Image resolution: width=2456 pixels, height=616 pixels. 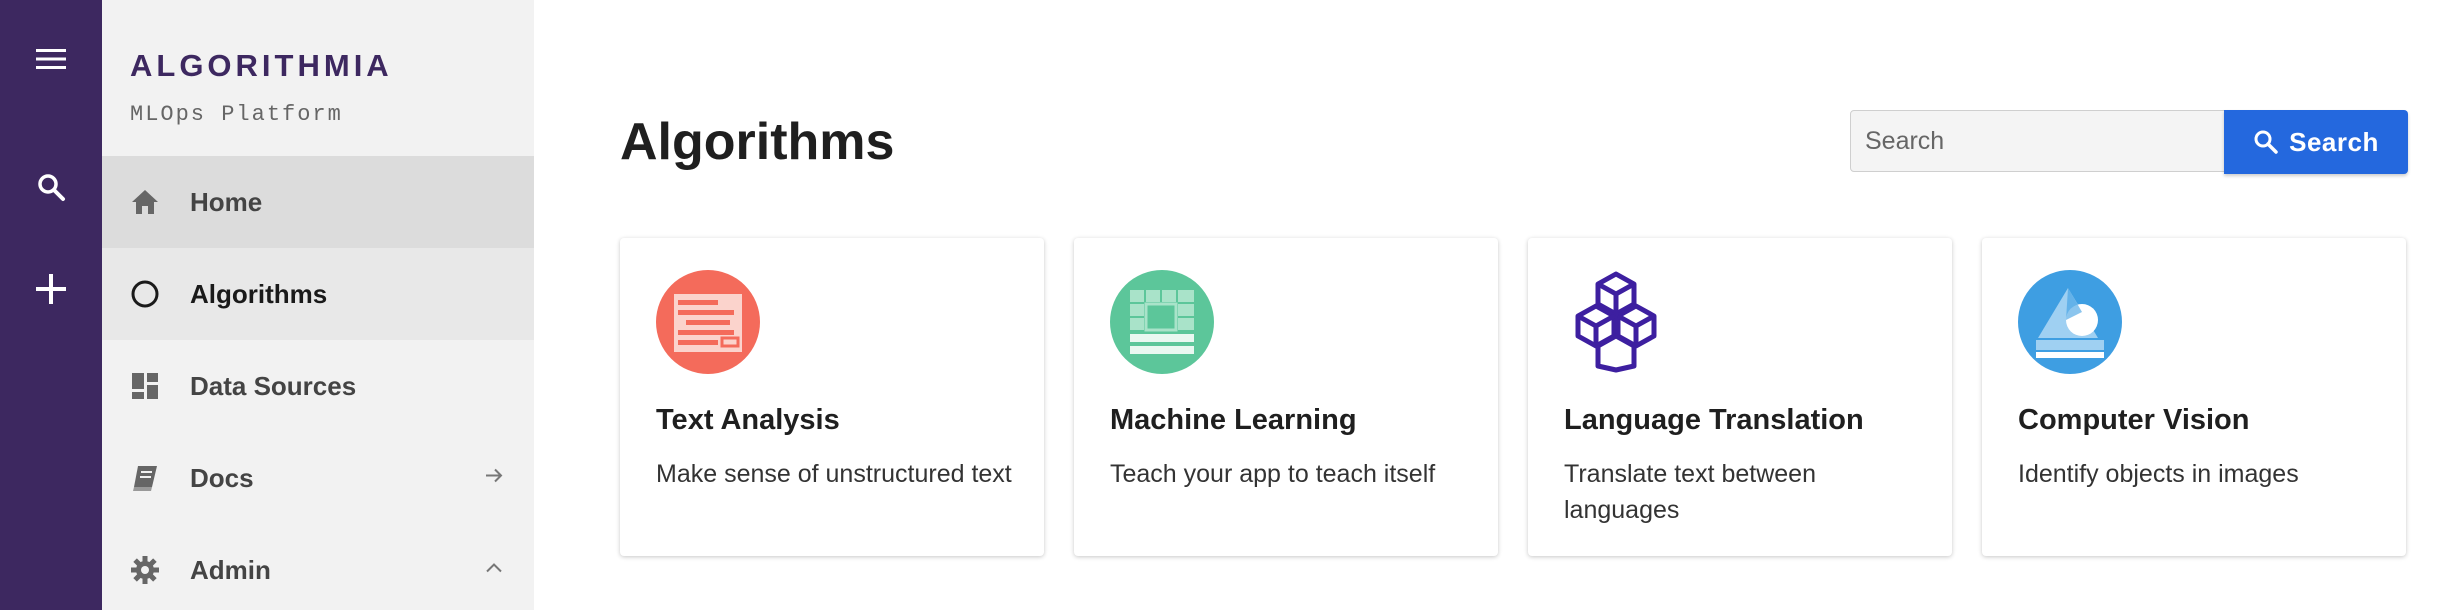 I want to click on menu-button, so click(x=51, y=59).